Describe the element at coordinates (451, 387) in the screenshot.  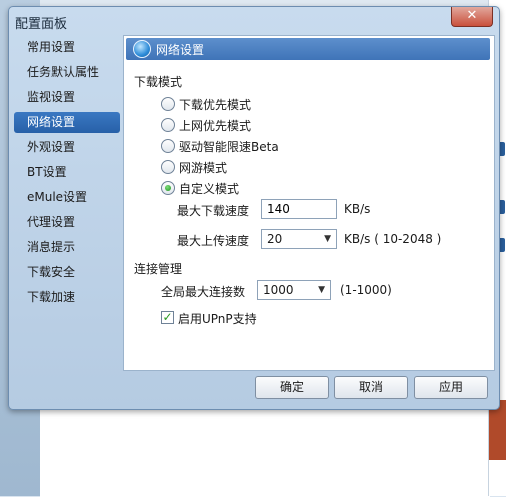
I see `apply-button: 应用` at that location.